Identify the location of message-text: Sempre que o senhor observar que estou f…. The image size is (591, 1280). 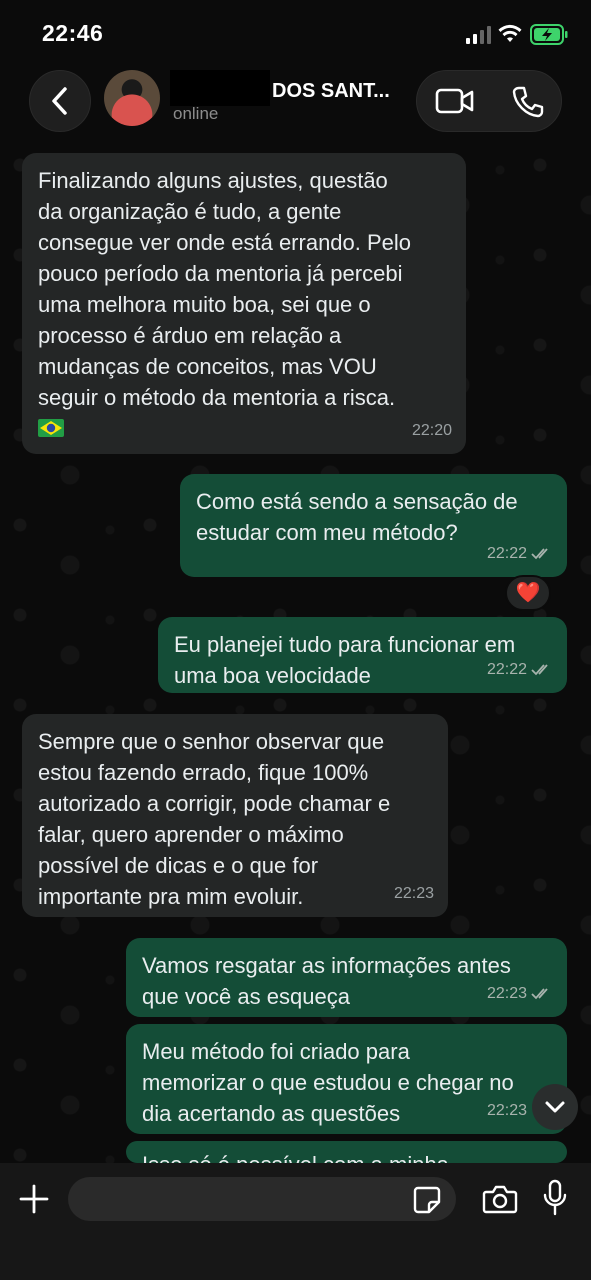
(214, 819).